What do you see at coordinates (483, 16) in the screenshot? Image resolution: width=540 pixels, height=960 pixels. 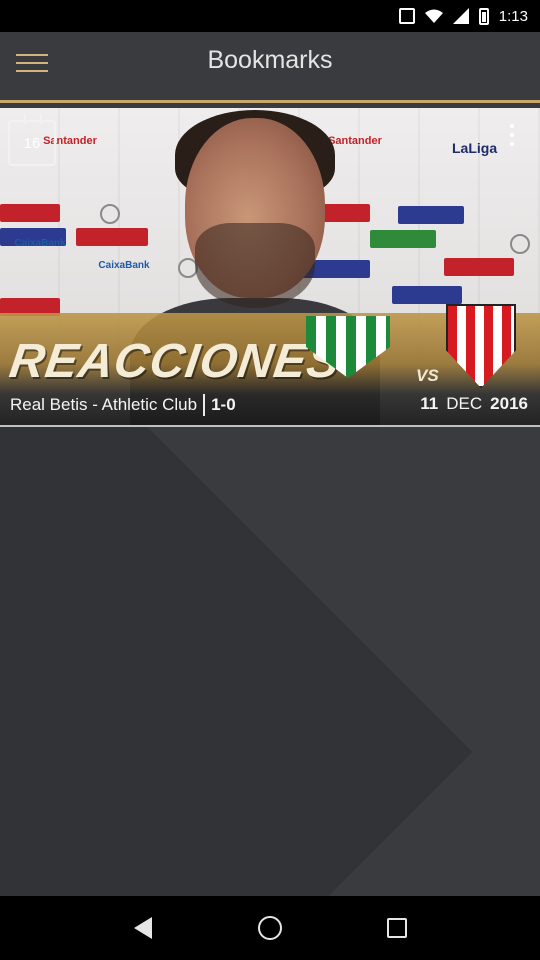 I see `battery-icon` at bounding box center [483, 16].